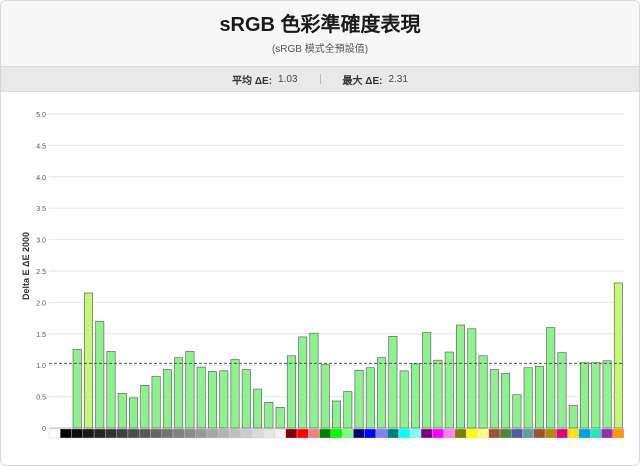  I want to click on avg-delta-e-value: 1.03, so click(288, 79).